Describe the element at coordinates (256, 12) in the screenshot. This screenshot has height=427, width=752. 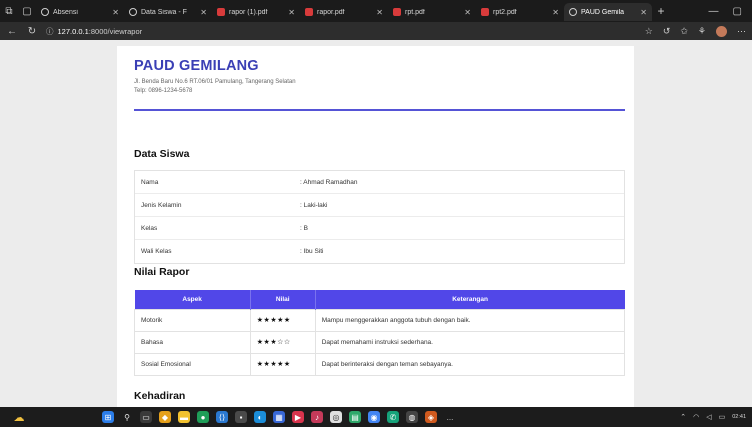
I see `tab-rapor-1-pdf: rapor (1).pdf ✕` at that location.